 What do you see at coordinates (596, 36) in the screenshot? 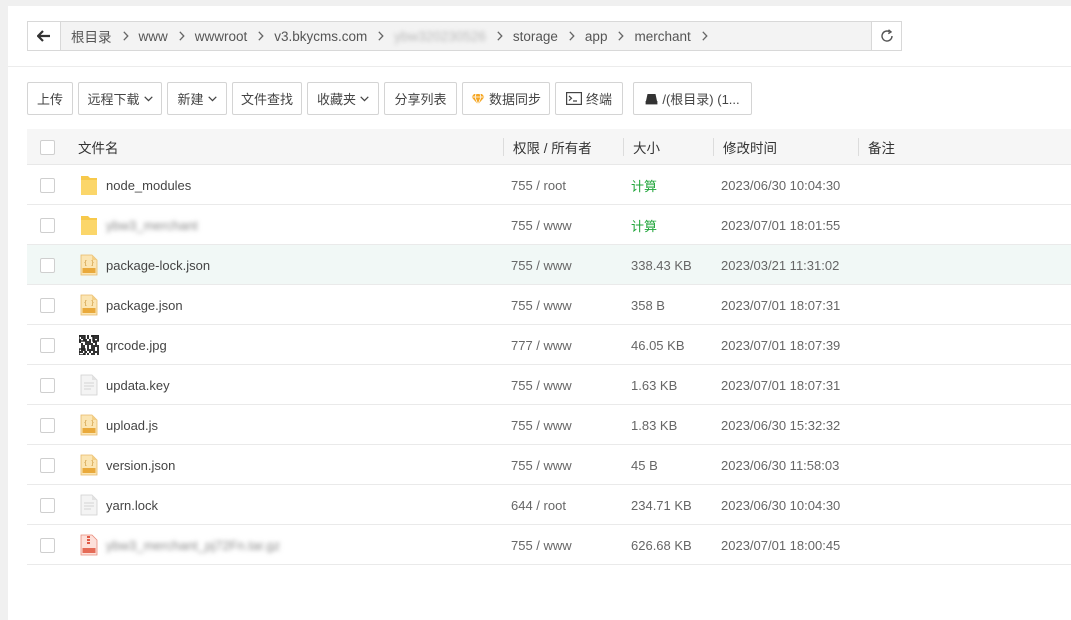
I see `breadcrumb-item: app` at bounding box center [596, 36].